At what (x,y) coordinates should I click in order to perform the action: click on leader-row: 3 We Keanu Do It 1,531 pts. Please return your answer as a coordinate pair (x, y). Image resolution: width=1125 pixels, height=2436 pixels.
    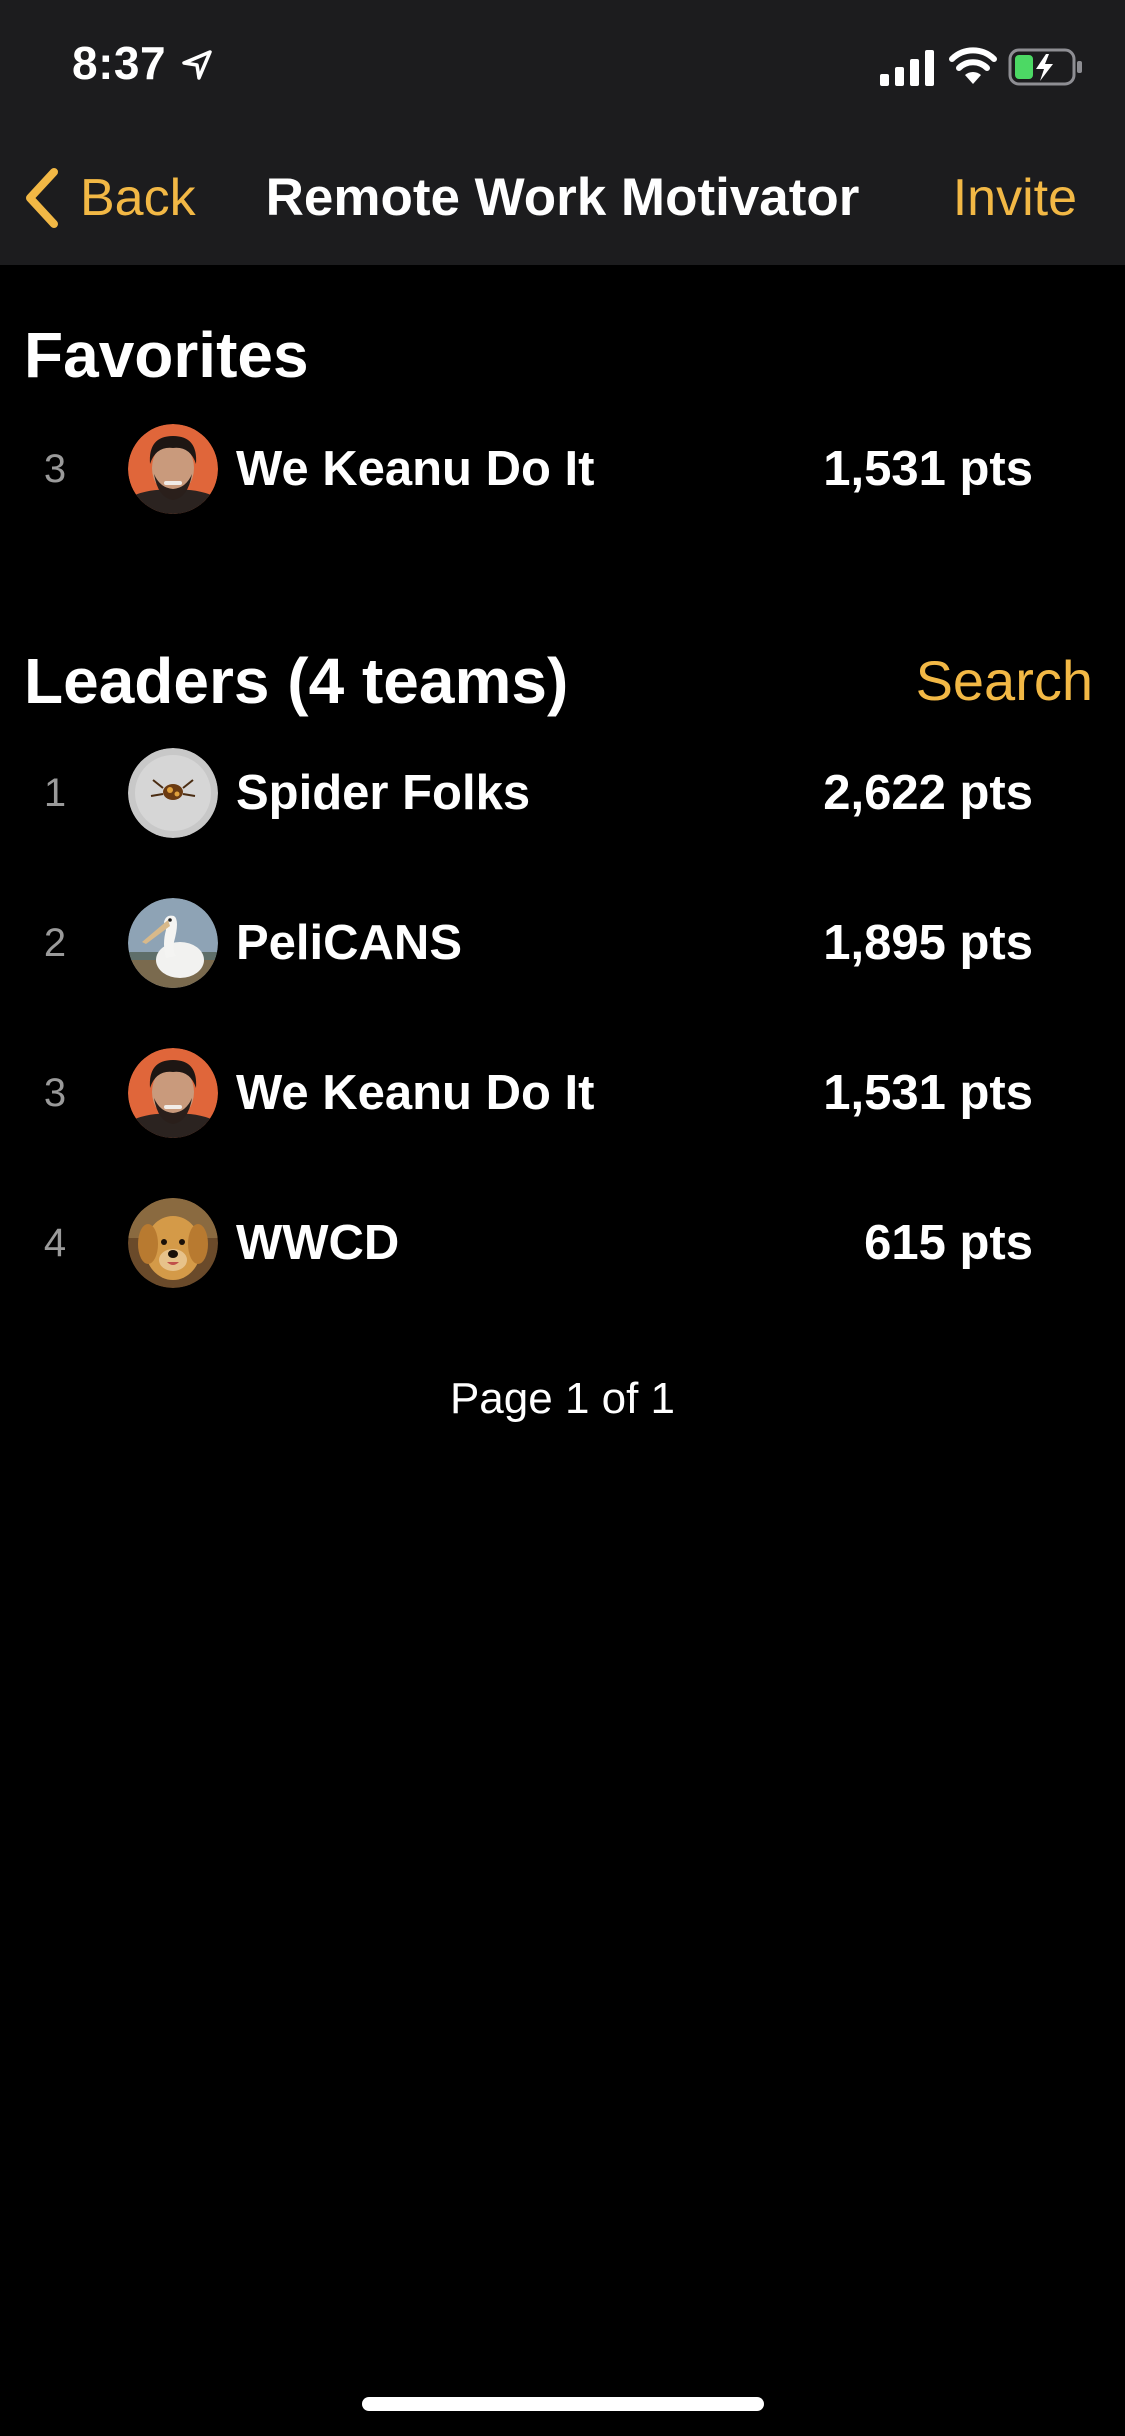
    Looking at the image, I should click on (562, 1093).